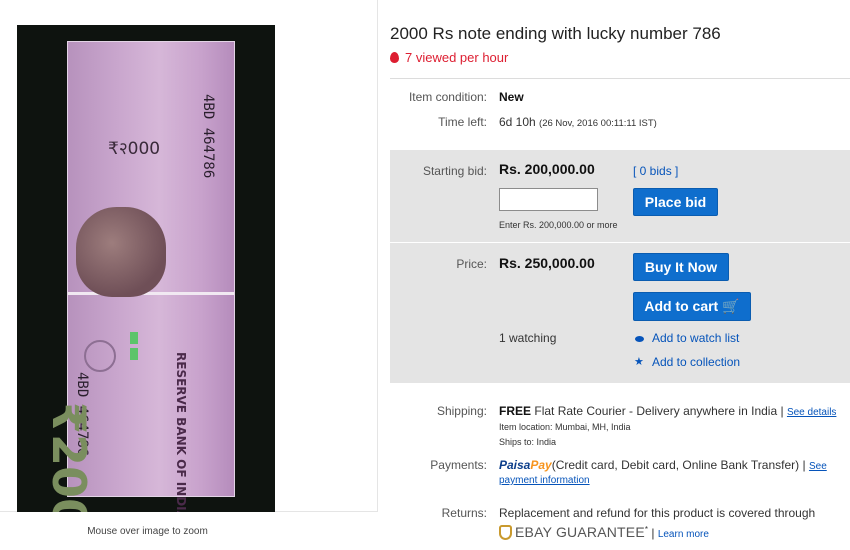 The height and width of the screenshot is (550, 850). What do you see at coordinates (69, 457) in the screenshot?
I see `note-big-numeral: ₹2000` at bounding box center [69, 457].